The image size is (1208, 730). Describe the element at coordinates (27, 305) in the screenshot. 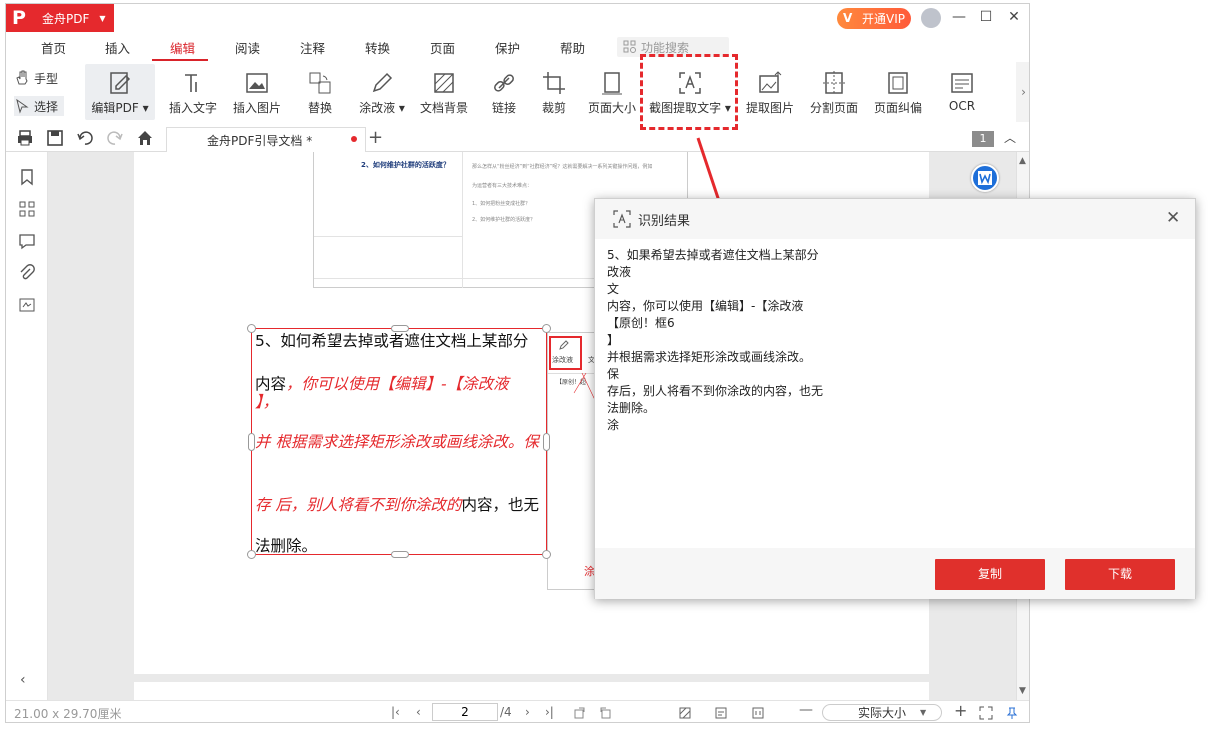

I see `signature-icon` at that location.